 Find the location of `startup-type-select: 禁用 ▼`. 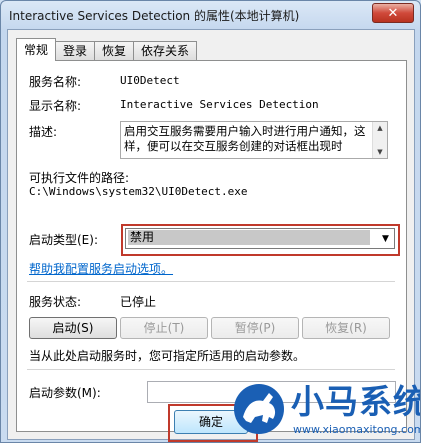

startup-type-select: 禁用 ▼ is located at coordinates (260, 238).